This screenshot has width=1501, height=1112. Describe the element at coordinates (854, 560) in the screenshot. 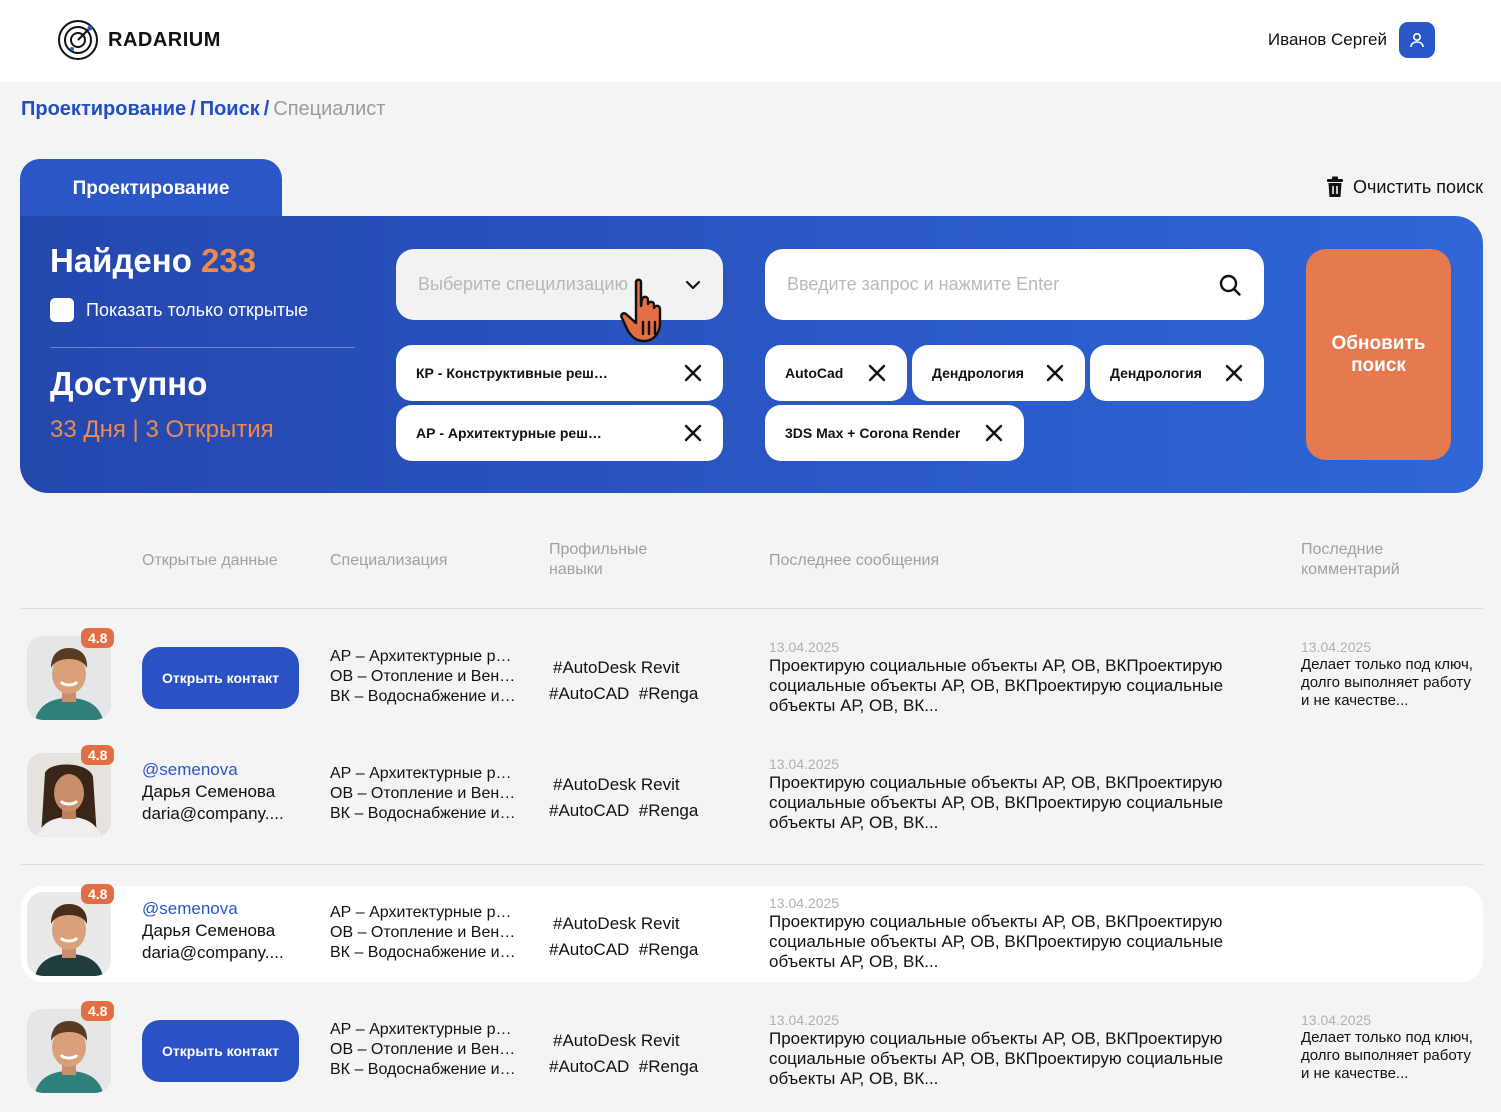

I see `header-last-message: Последнее сообщения` at that location.